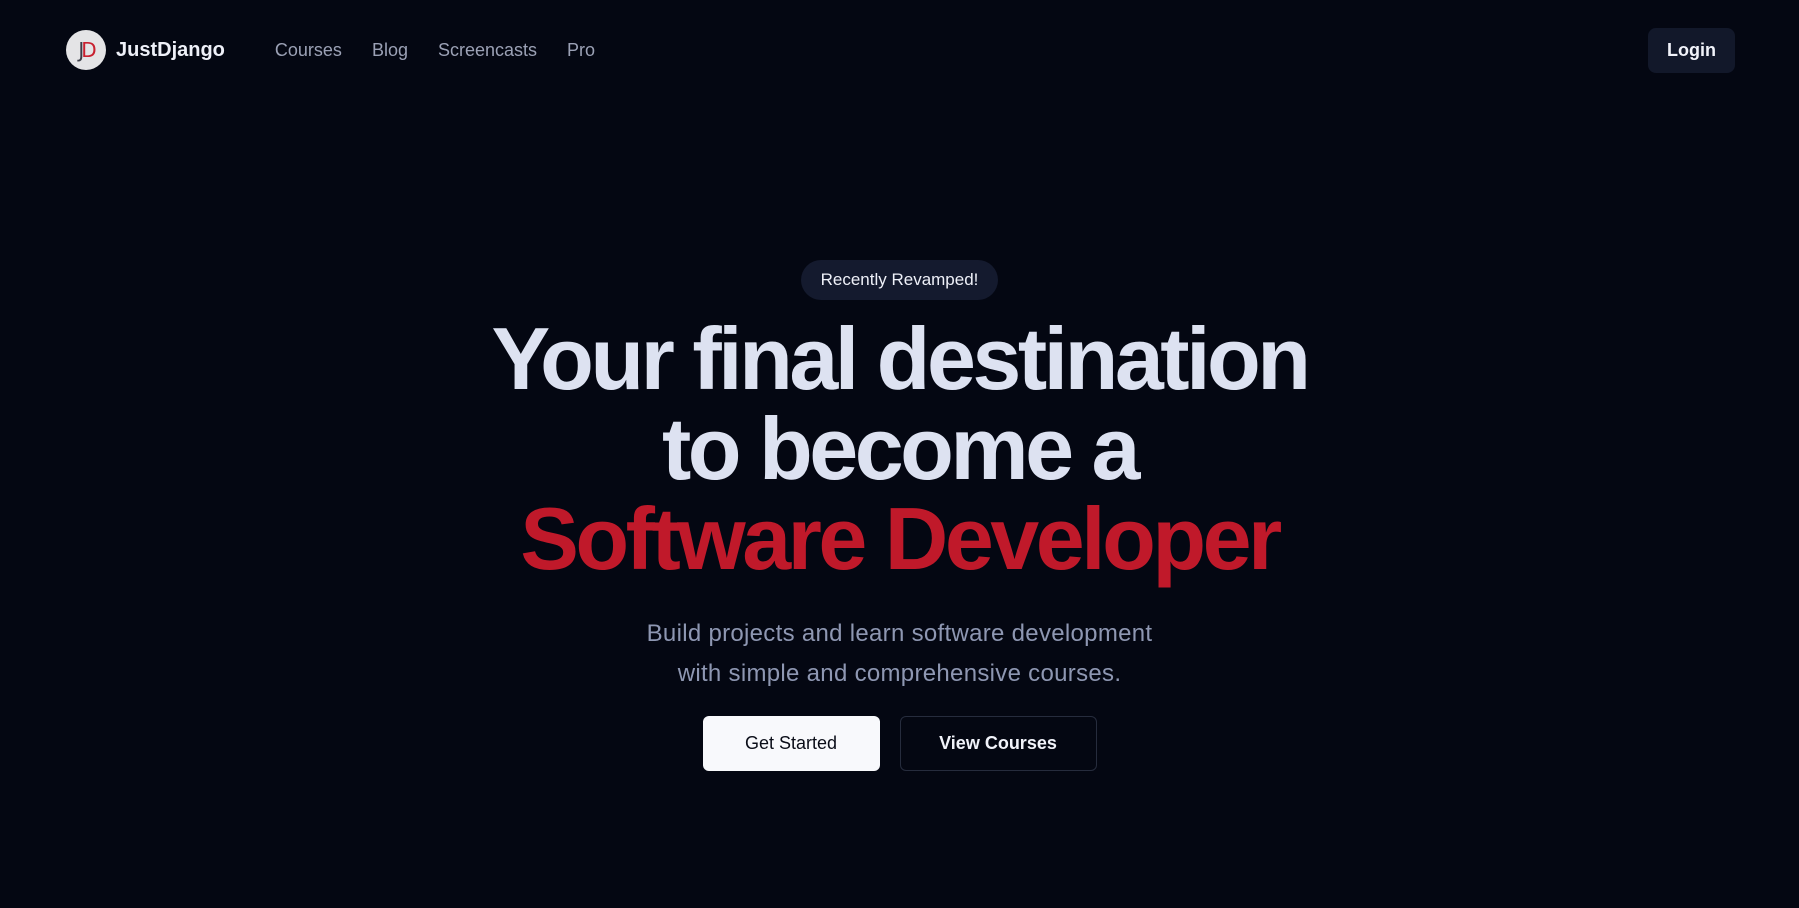 The height and width of the screenshot is (908, 1799). What do you see at coordinates (487, 50) in the screenshot?
I see `nav-link-screencasts: Screencasts` at bounding box center [487, 50].